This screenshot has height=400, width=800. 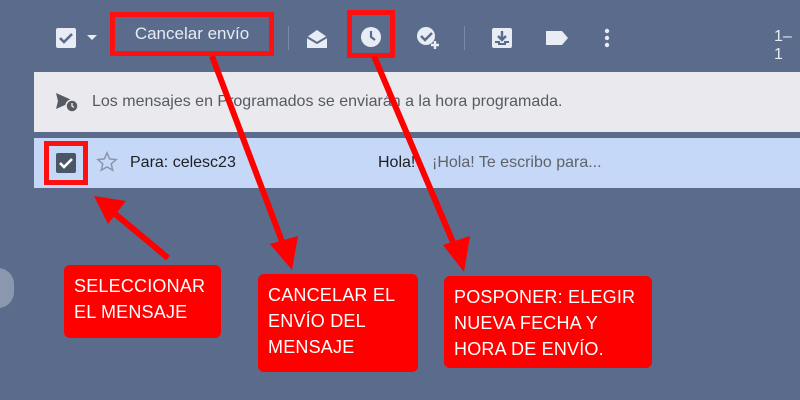 I want to click on arrow-select-head, so click(x=110, y=210).